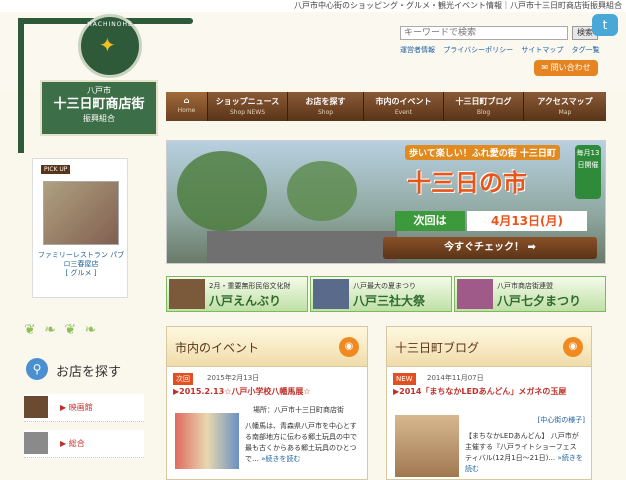  I want to click on nav-shop: お店を探す Shop, so click(326, 106).